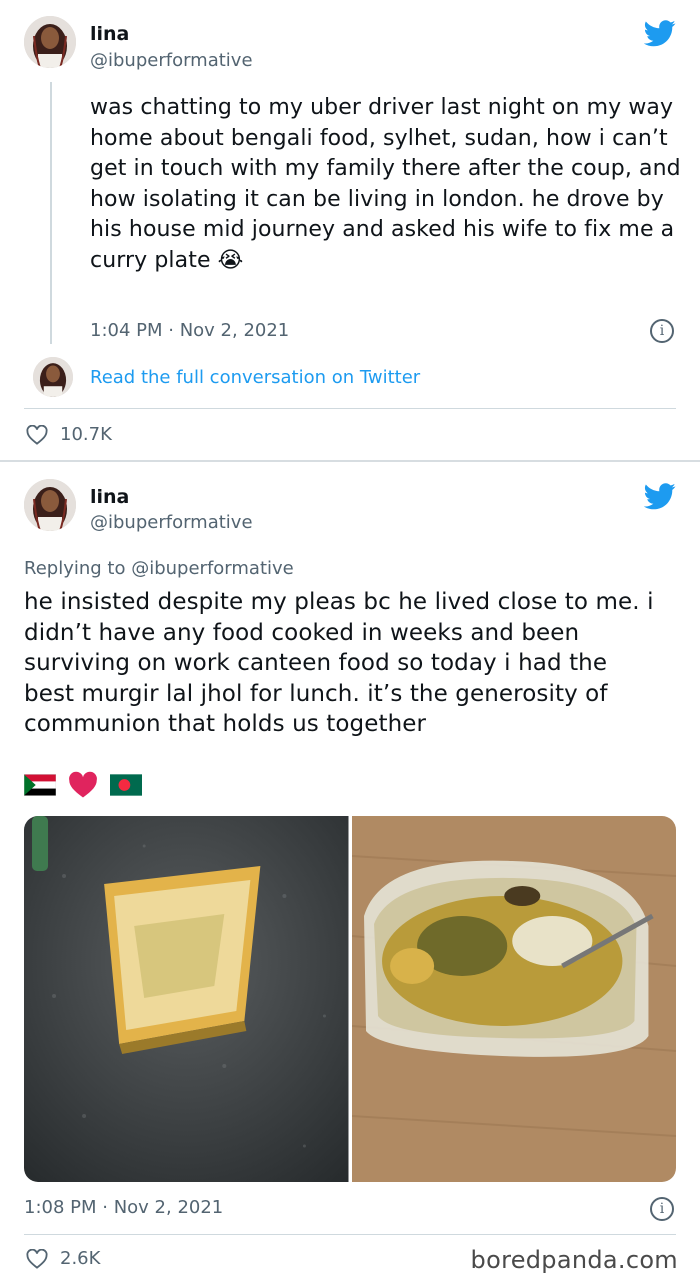  Describe the element at coordinates (123, 1207) in the screenshot. I see `timestamp: 1:08 PM · Nov 2, 2021` at that location.